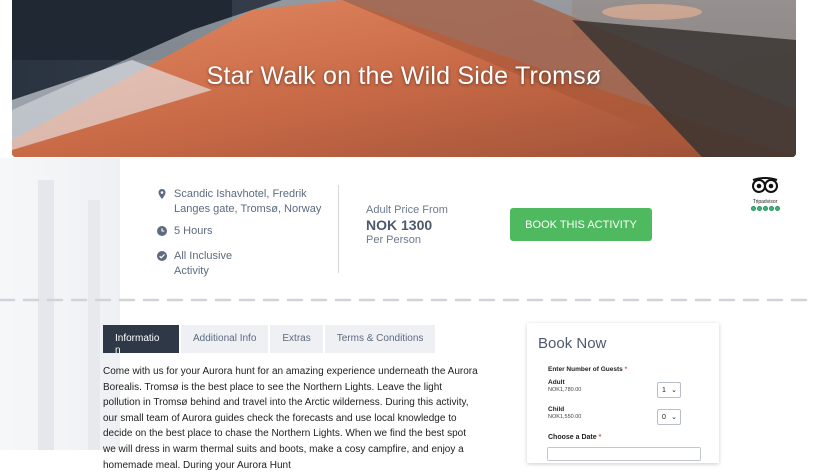  Describe the element at coordinates (565, 390) in the screenshot. I see `adult-price: NOK1,780.00` at that location.